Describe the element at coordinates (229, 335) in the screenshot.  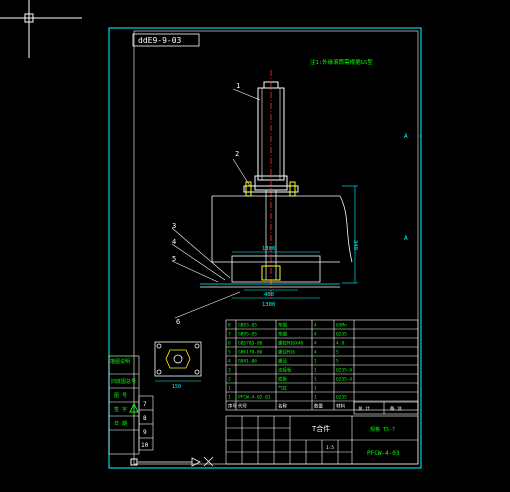
I see `bom-cell: 7` at that location.